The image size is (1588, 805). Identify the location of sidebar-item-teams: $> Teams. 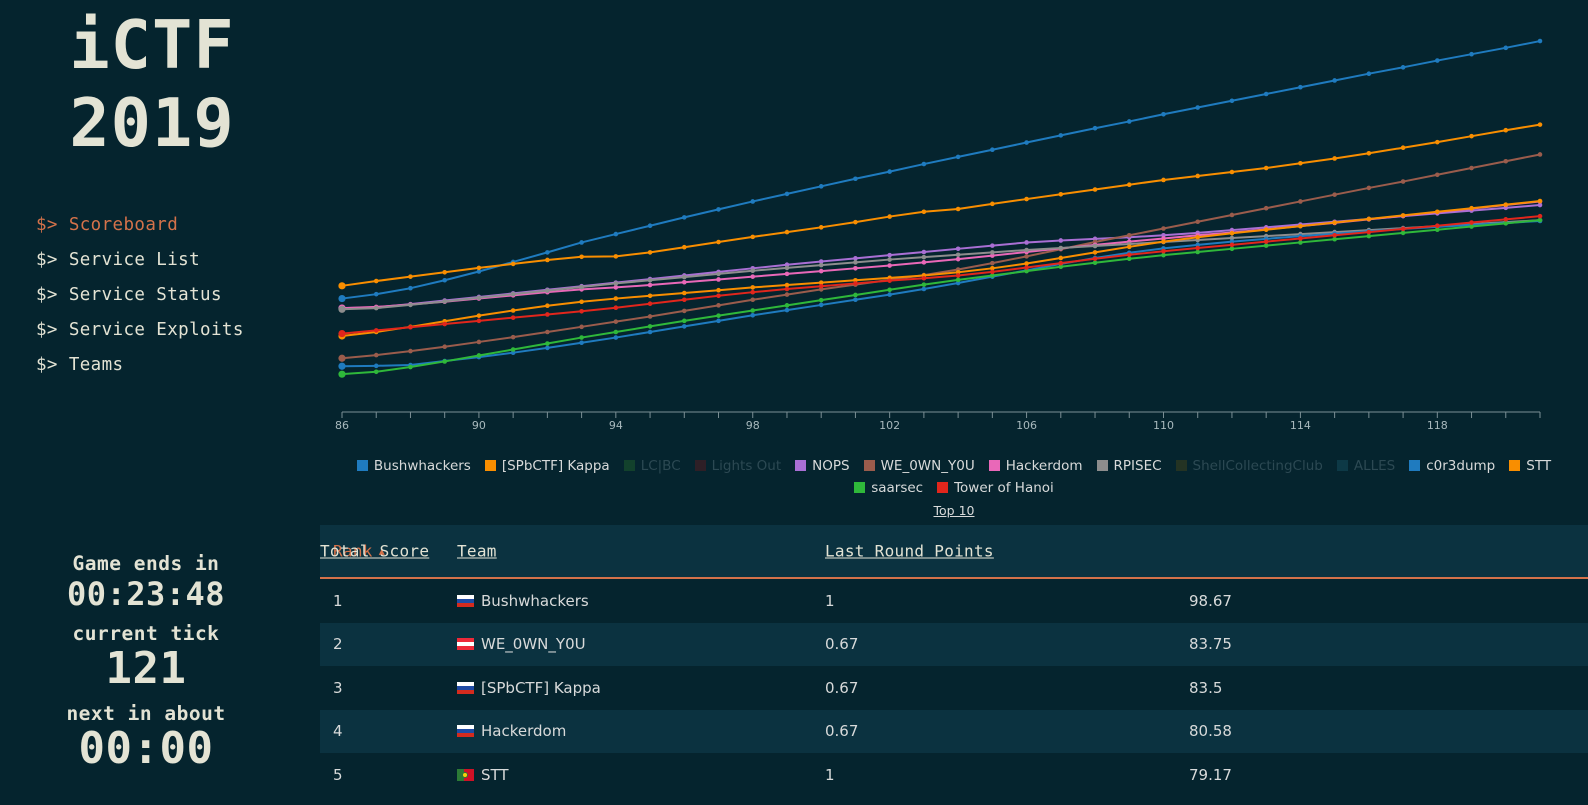
(178, 365).